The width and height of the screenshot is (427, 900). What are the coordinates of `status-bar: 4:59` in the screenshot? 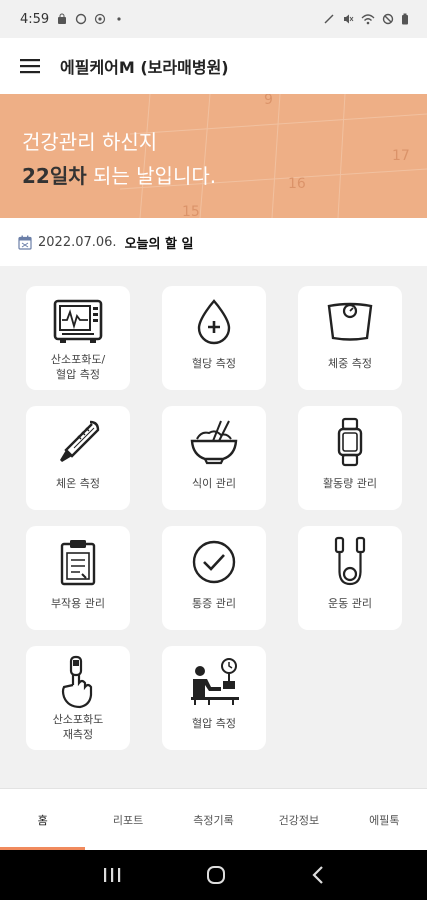 It's located at (213, 19).